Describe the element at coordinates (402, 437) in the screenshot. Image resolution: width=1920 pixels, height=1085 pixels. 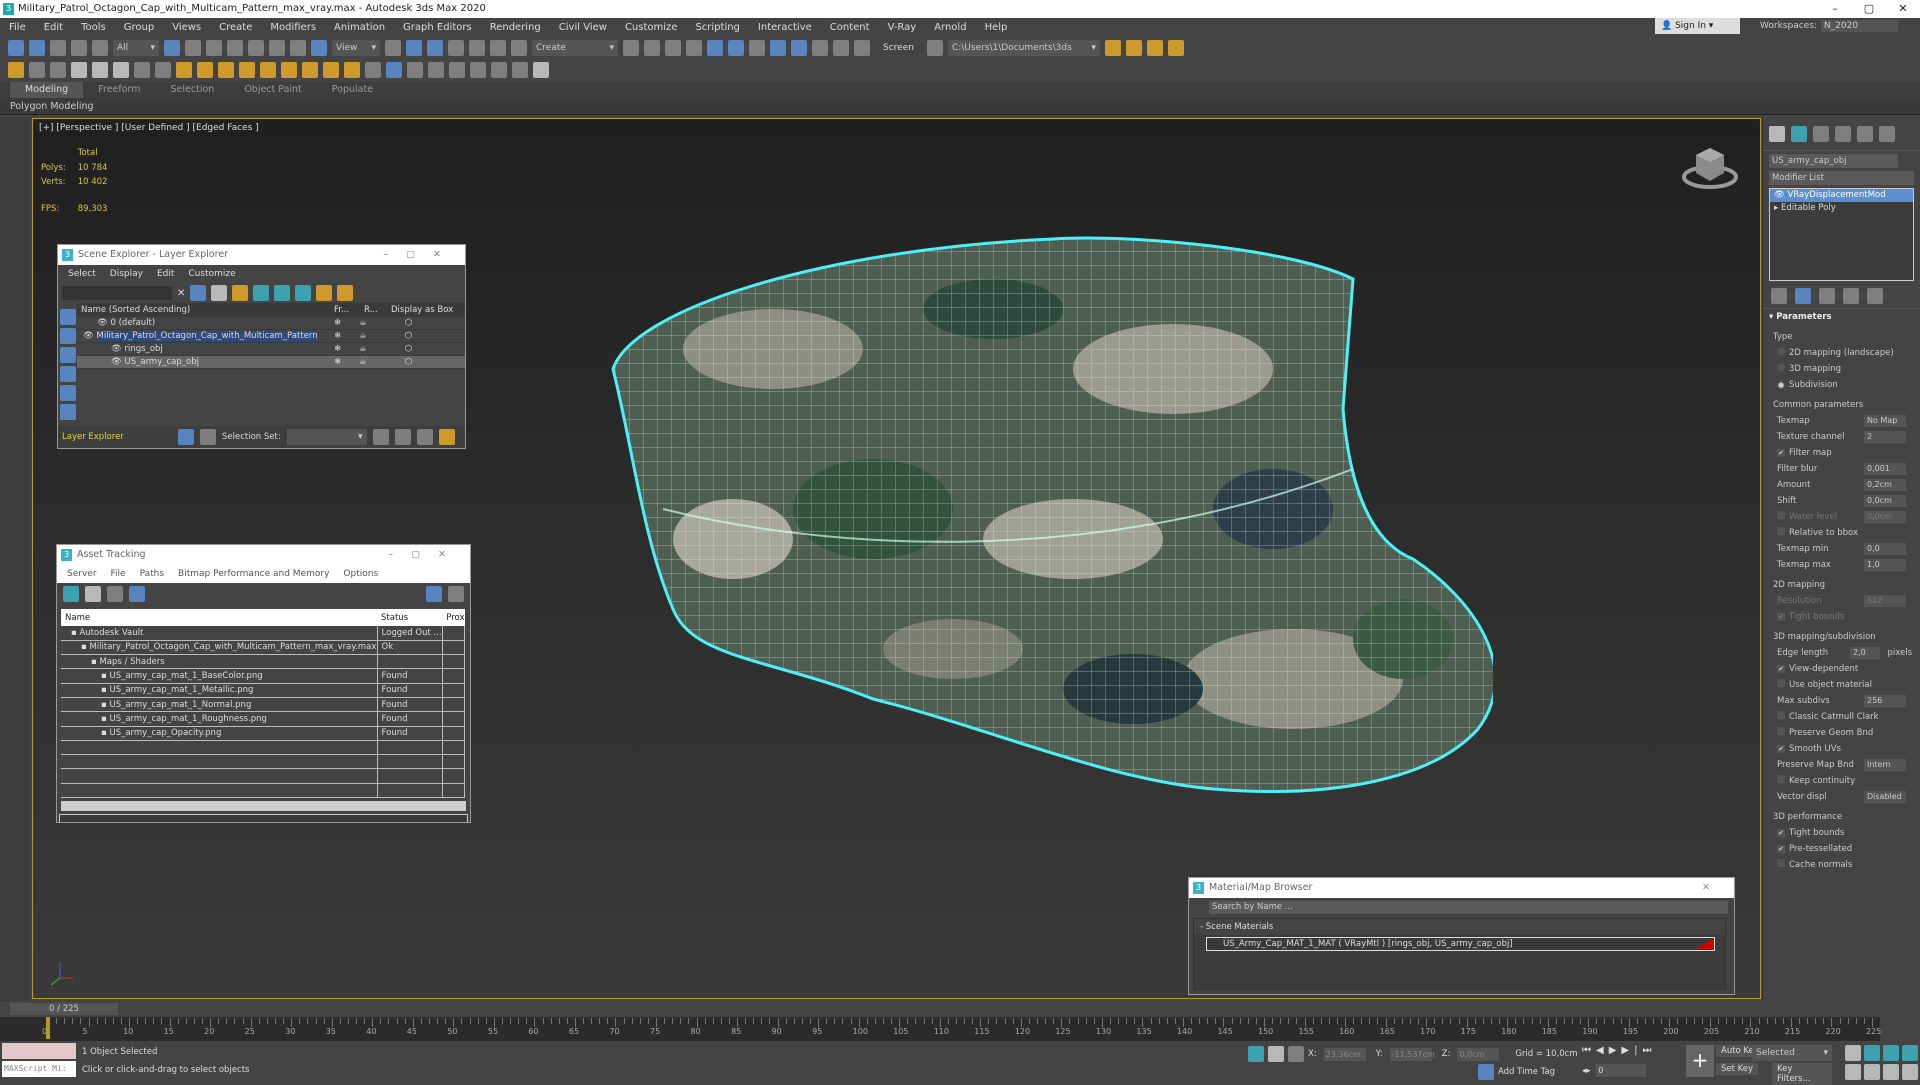
I see `sel-set-2-icon` at that location.